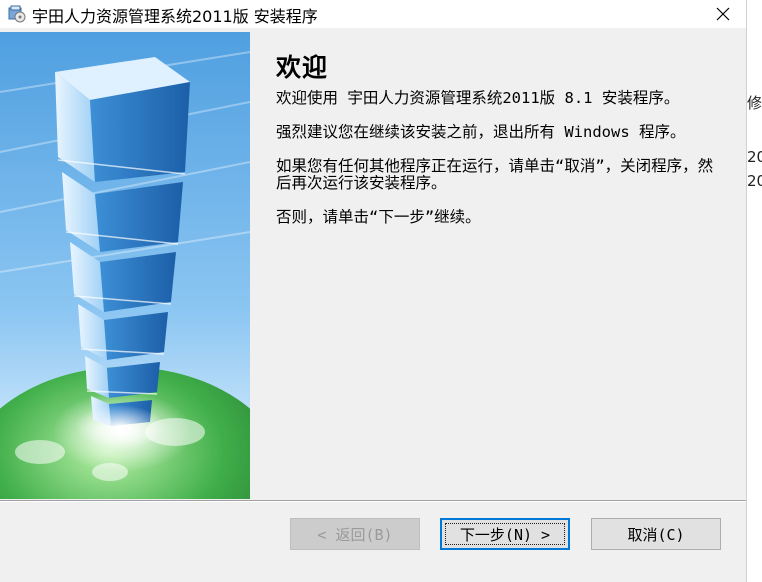 This screenshot has height=582, width=762. What do you see at coordinates (175, 16) in the screenshot?
I see `window-title: 宇田人力资源管理系统2011版 安装程序` at bounding box center [175, 16].